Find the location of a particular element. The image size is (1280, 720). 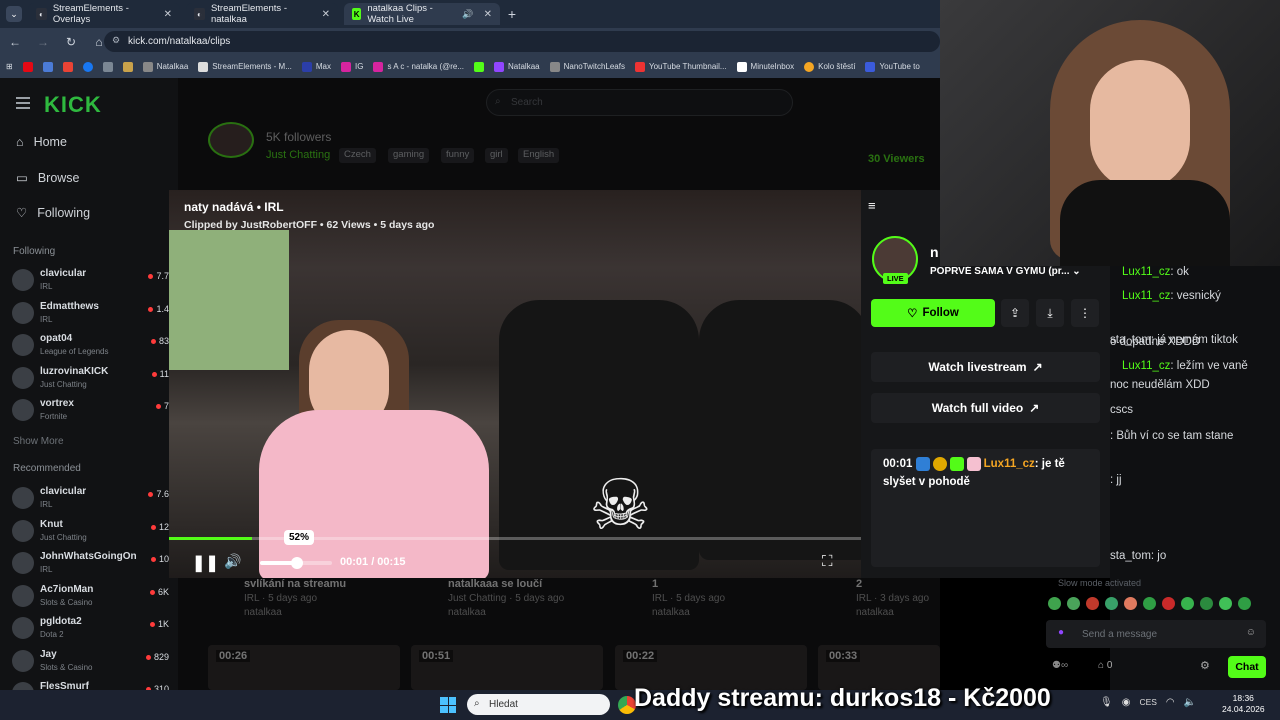

bookmark-max: Max is located at coordinates (316, 66).